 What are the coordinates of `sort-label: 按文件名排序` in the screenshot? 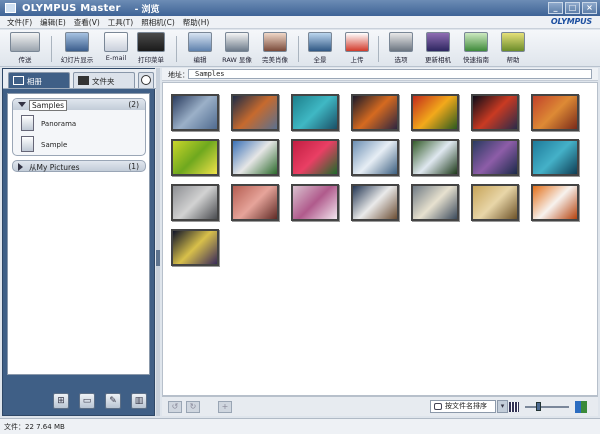 It's located at (466, 406).